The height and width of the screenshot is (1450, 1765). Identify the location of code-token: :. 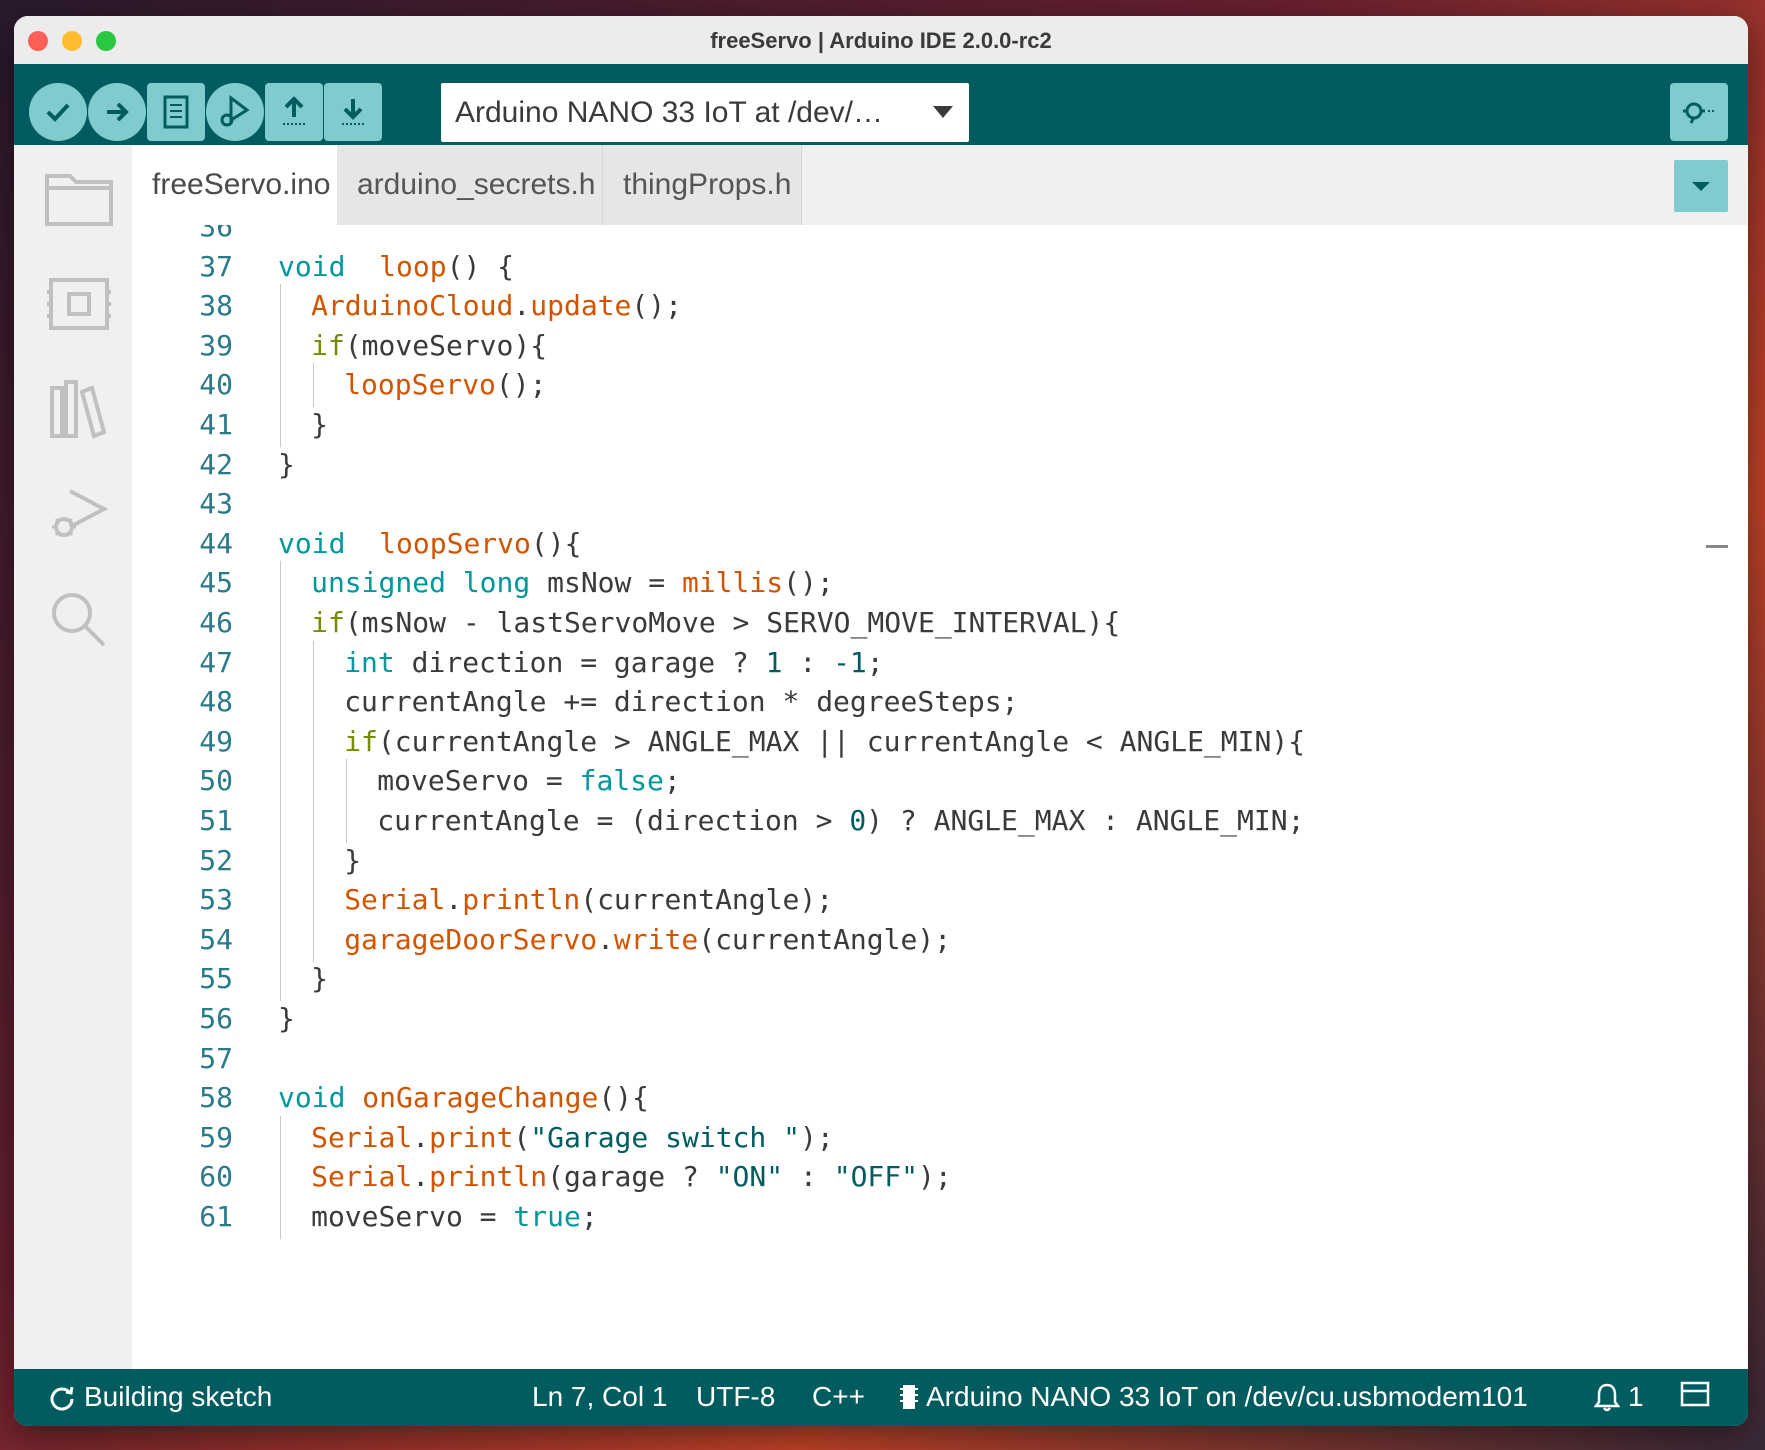
(808, 1176).